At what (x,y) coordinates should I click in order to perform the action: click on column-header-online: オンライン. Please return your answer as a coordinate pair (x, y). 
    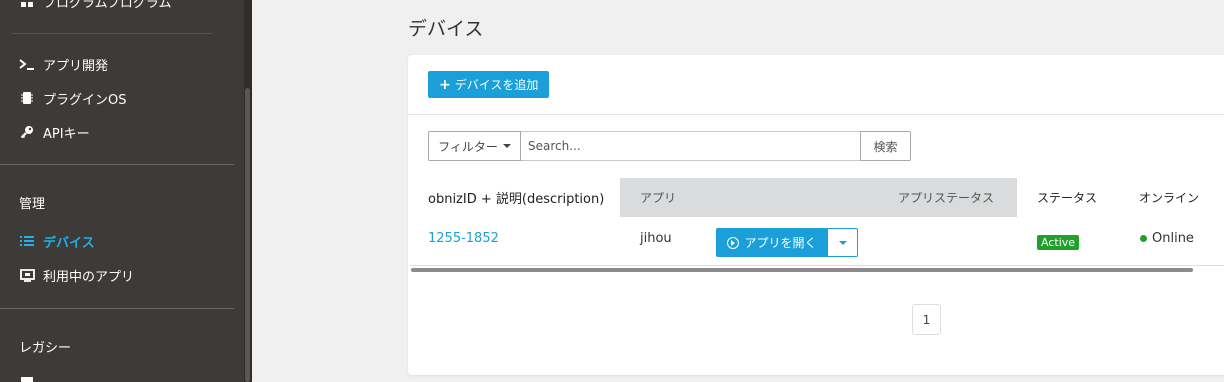
    Looking at the image, I should click on (1169, 197).